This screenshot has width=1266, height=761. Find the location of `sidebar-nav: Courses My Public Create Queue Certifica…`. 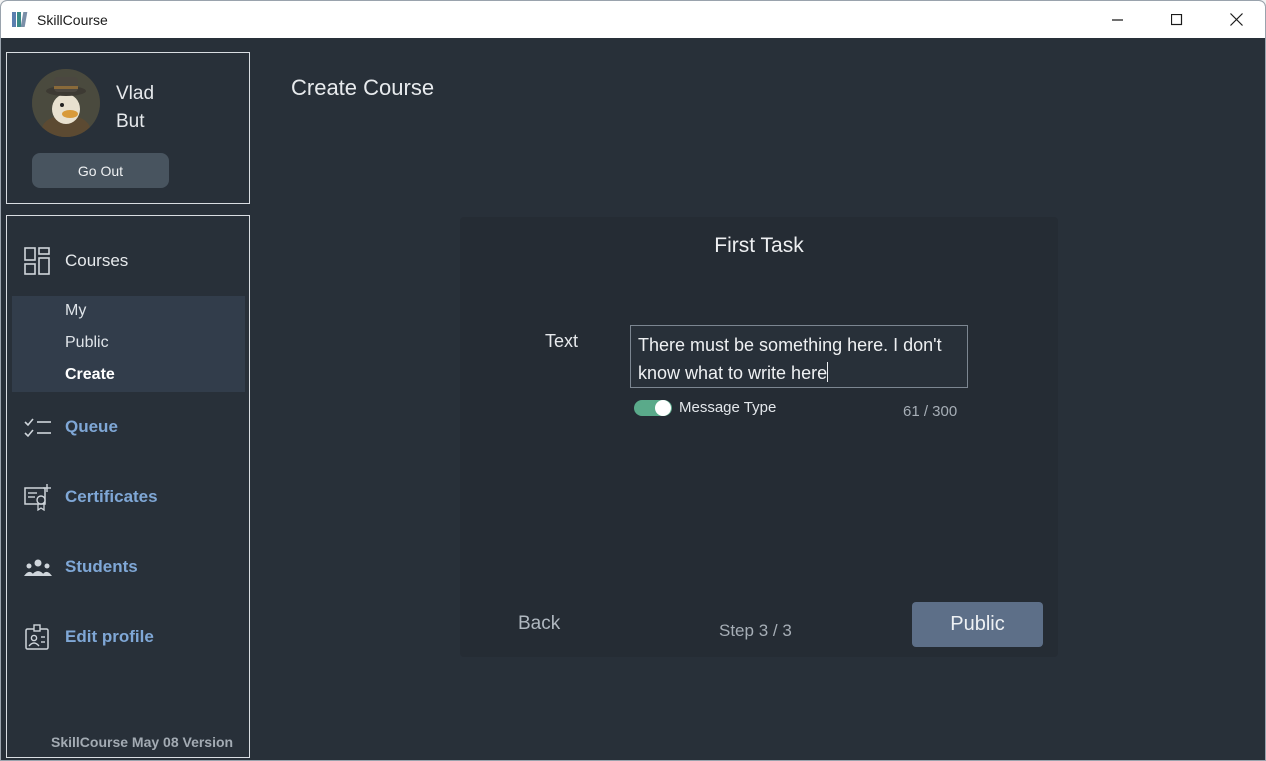

sidebar-nav: Courses My Public Create Queue Certifica… is located at coordinates (128, 486).